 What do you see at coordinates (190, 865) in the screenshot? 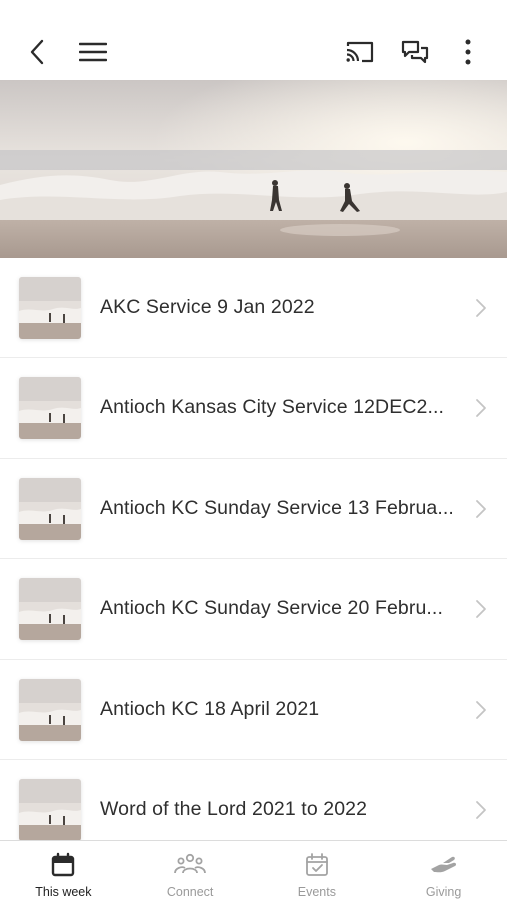
I see `people-icon` at bounding box center [190, 865].